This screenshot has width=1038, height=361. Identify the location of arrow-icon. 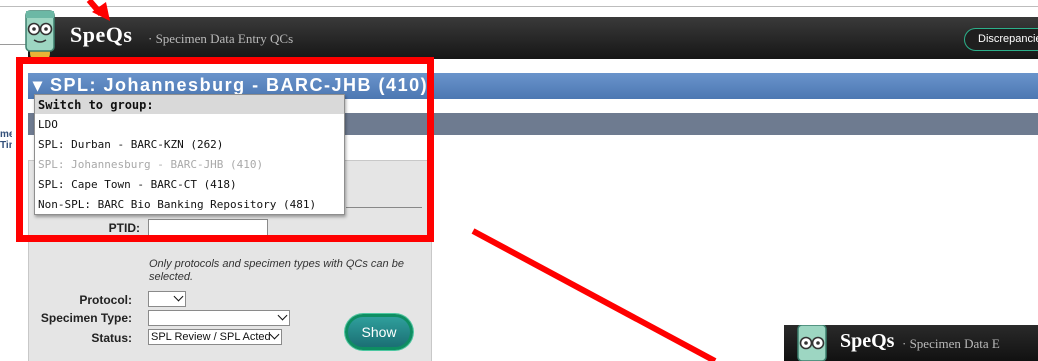
(594, 294).